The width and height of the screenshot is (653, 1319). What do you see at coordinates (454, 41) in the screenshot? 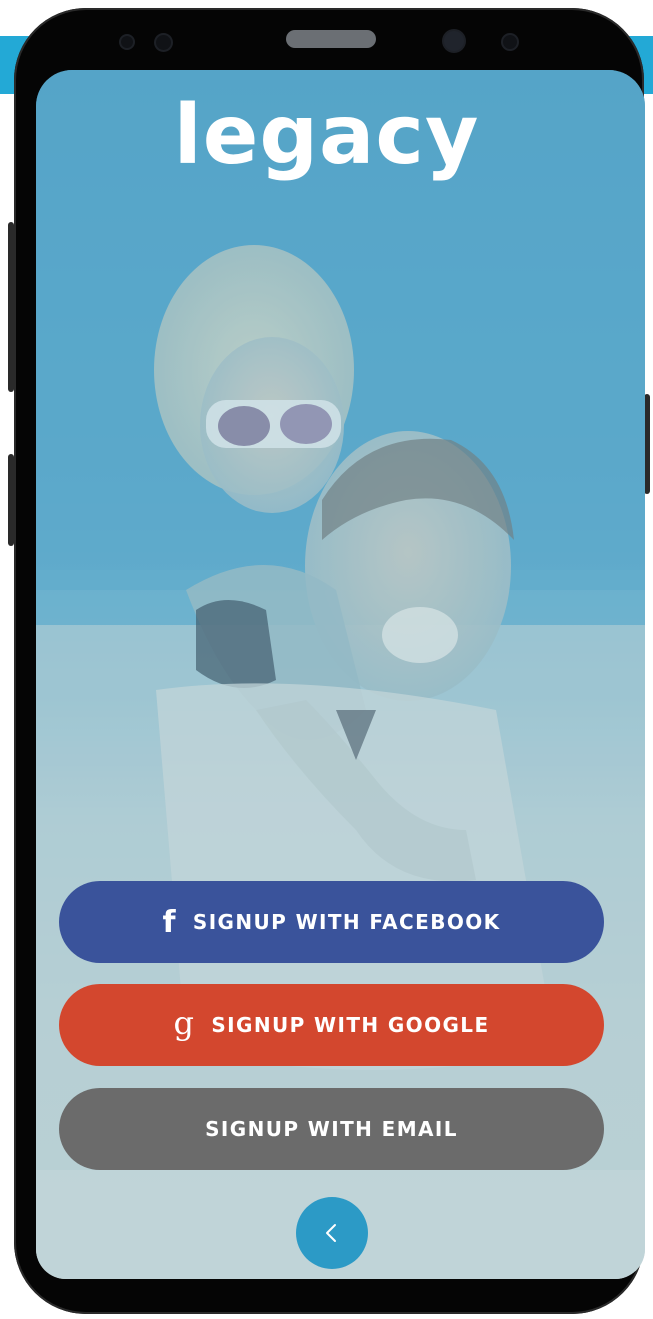
I see `front-camera` at bounding box center [454, 41].